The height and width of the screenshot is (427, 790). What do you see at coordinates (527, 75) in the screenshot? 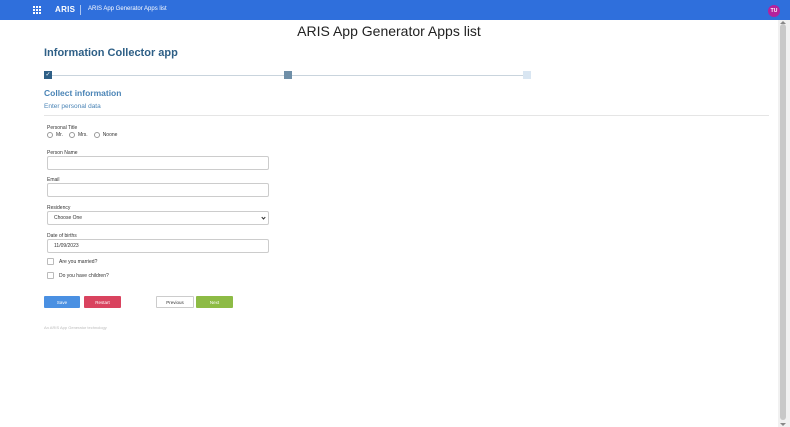
I see `step-3-upcoming` at bounding box center [527, 75].